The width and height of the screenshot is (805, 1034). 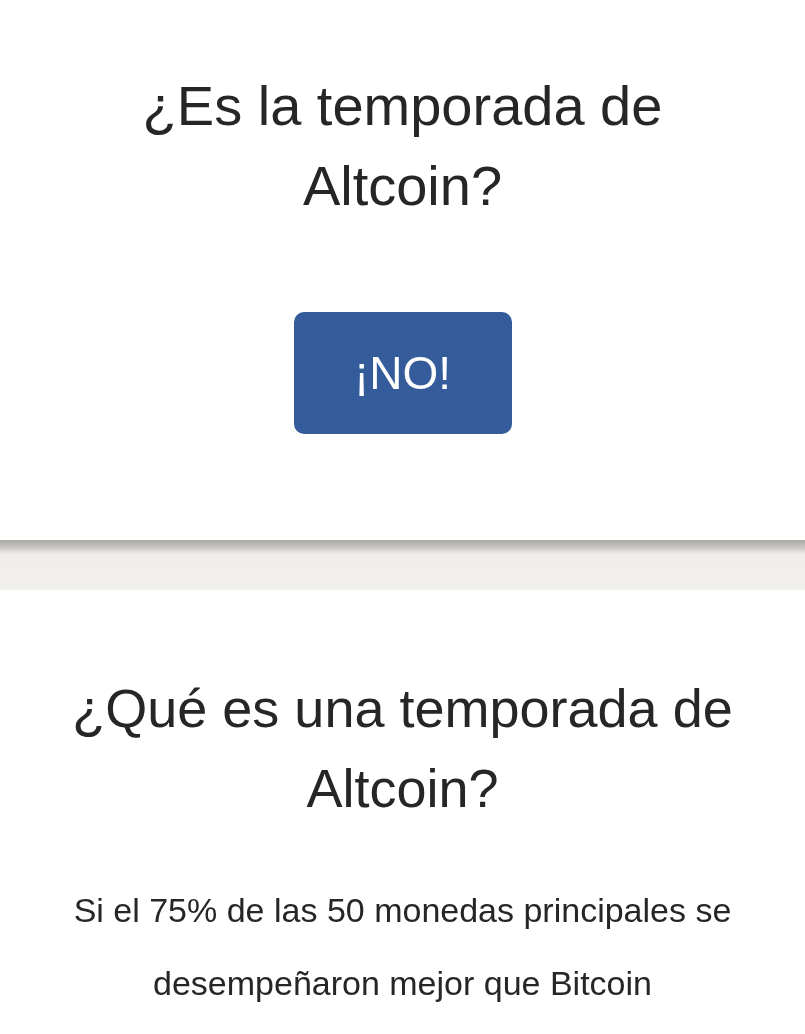 What do you see at coordinates (402, 947) in the screenshot?
I see `description-text: Si el 75% de las 50 monedas principales se desempeñaron mejor que Bitcoin` at bounding box center [402, 947].